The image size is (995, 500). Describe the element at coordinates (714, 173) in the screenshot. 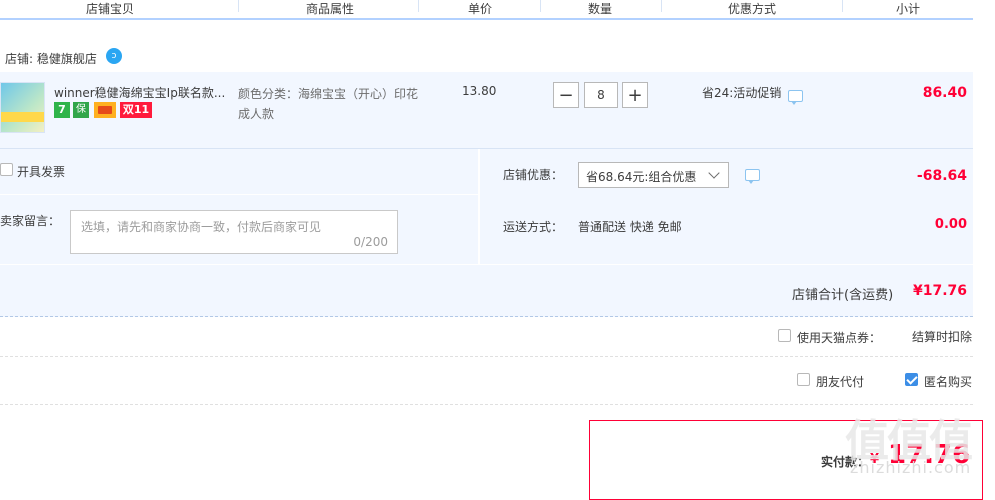

I see `chevron-down-icon` at that location.